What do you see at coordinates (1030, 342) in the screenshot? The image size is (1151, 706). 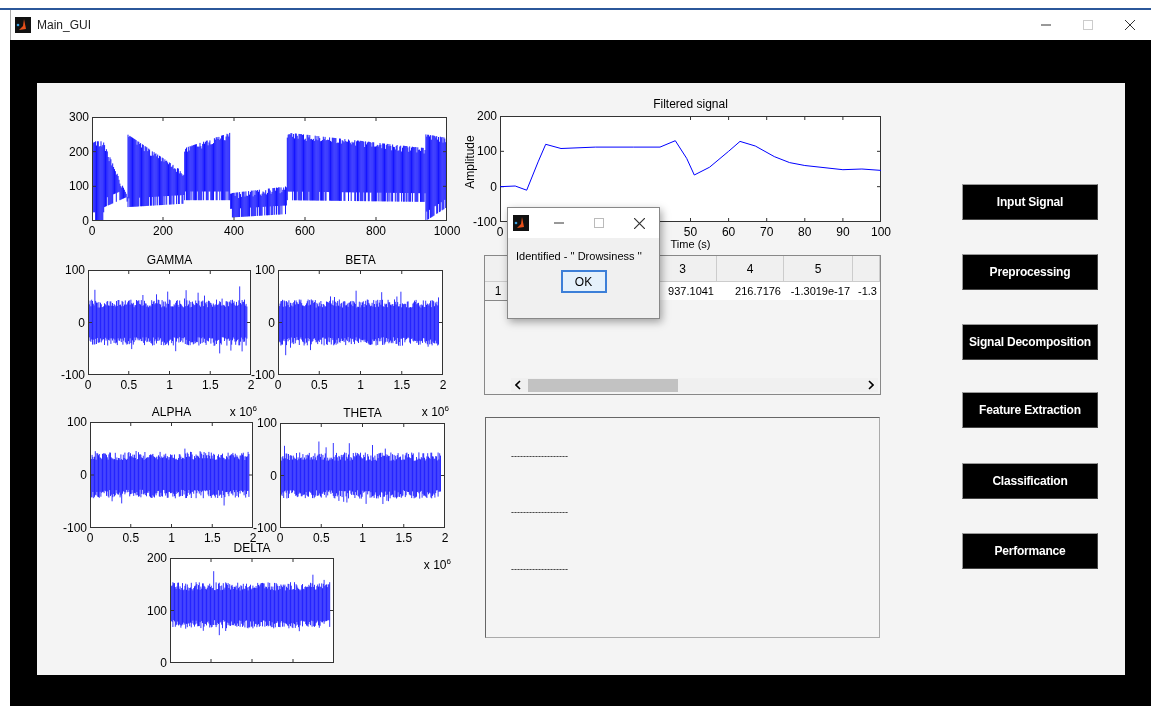 I see `action-button: Signal Decomposition` at bounding box center [1030, 342].